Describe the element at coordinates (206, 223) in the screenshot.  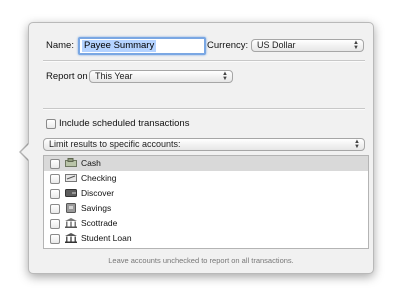
I see `list-item: Scottrade` at that location.